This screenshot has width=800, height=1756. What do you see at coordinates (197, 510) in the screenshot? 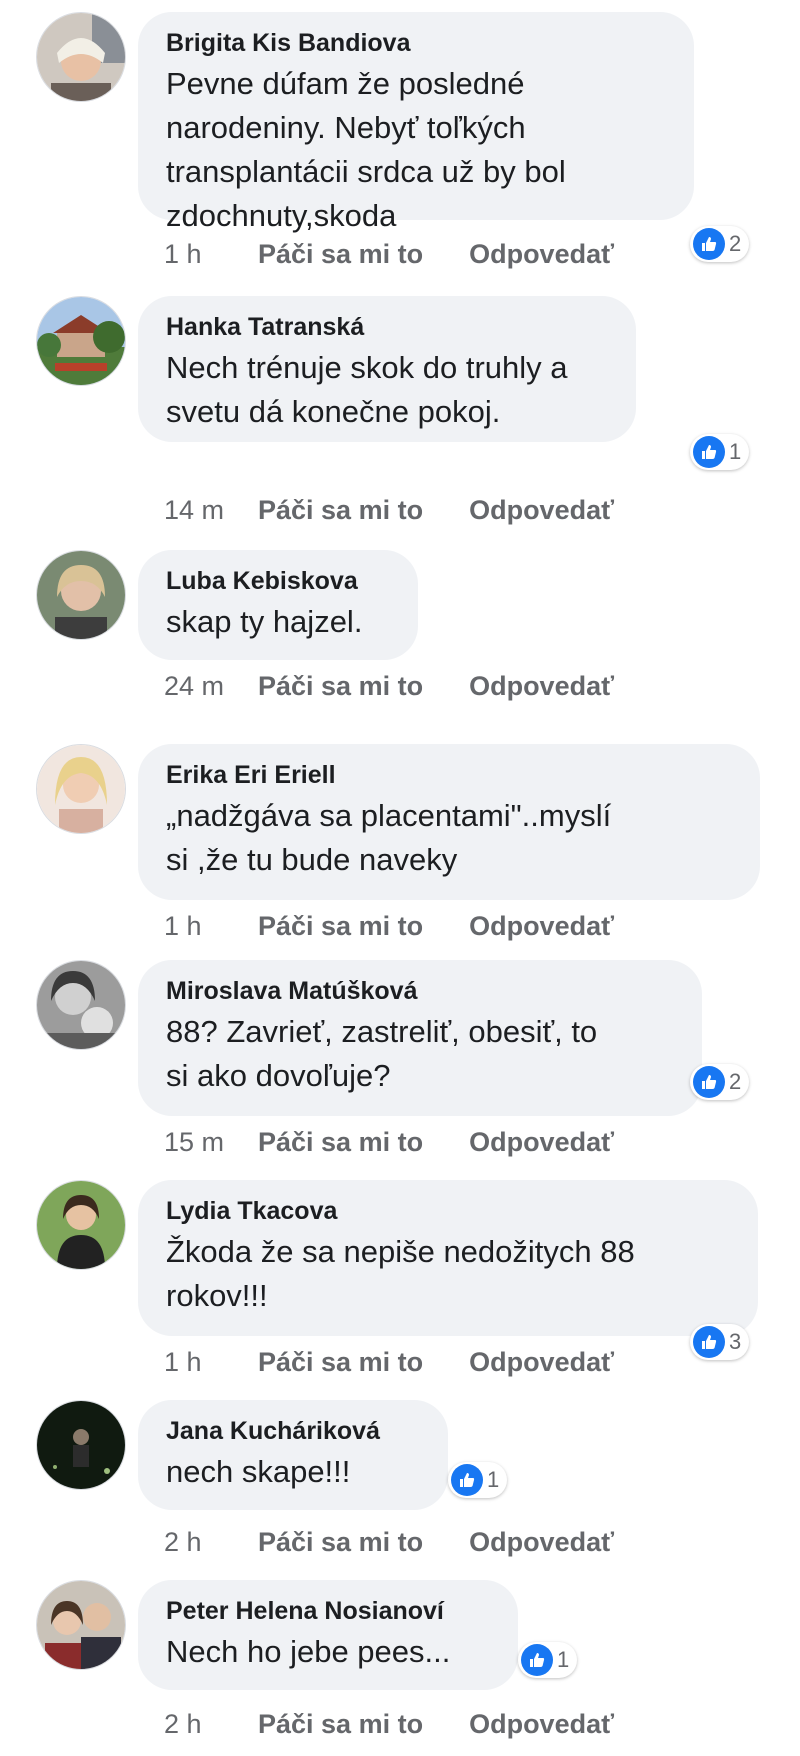
I see `comment-time: 14 m` at bounding box center [197, 510].